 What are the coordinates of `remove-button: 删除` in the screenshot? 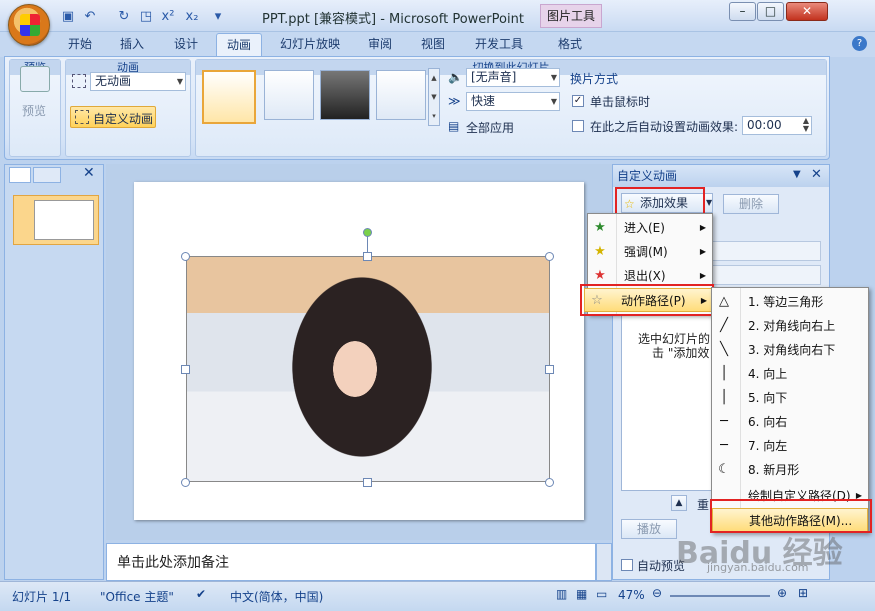 It's located at (751, 204).